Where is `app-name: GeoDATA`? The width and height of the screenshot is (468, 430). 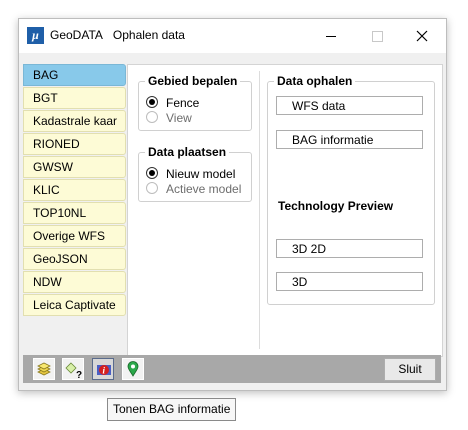
app-name: GeoDATA is located at coordinates (76, 35).